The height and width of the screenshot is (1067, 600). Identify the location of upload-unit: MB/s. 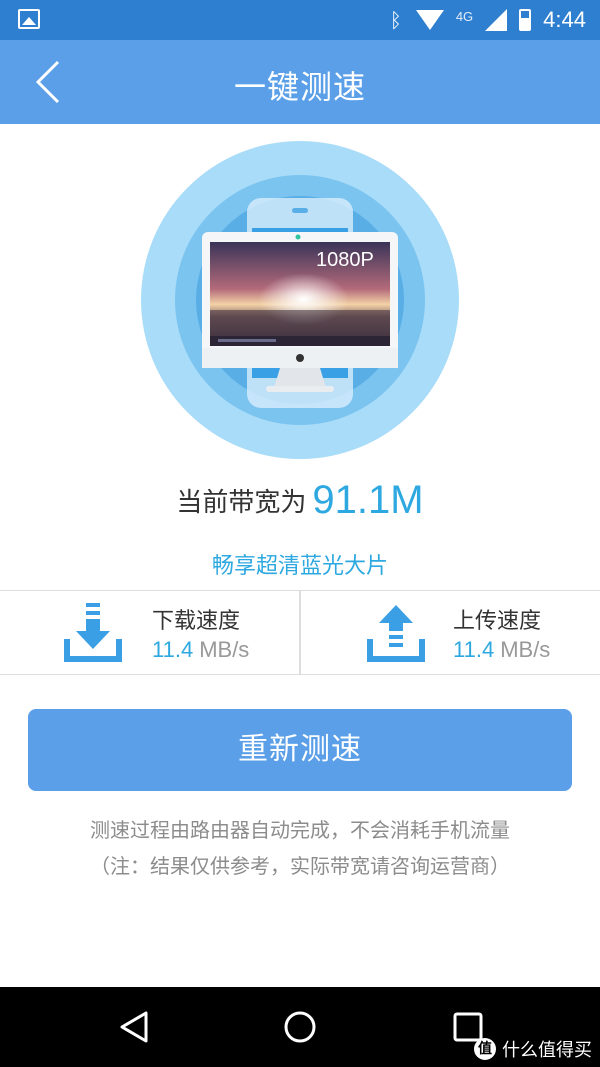
(525, 649).